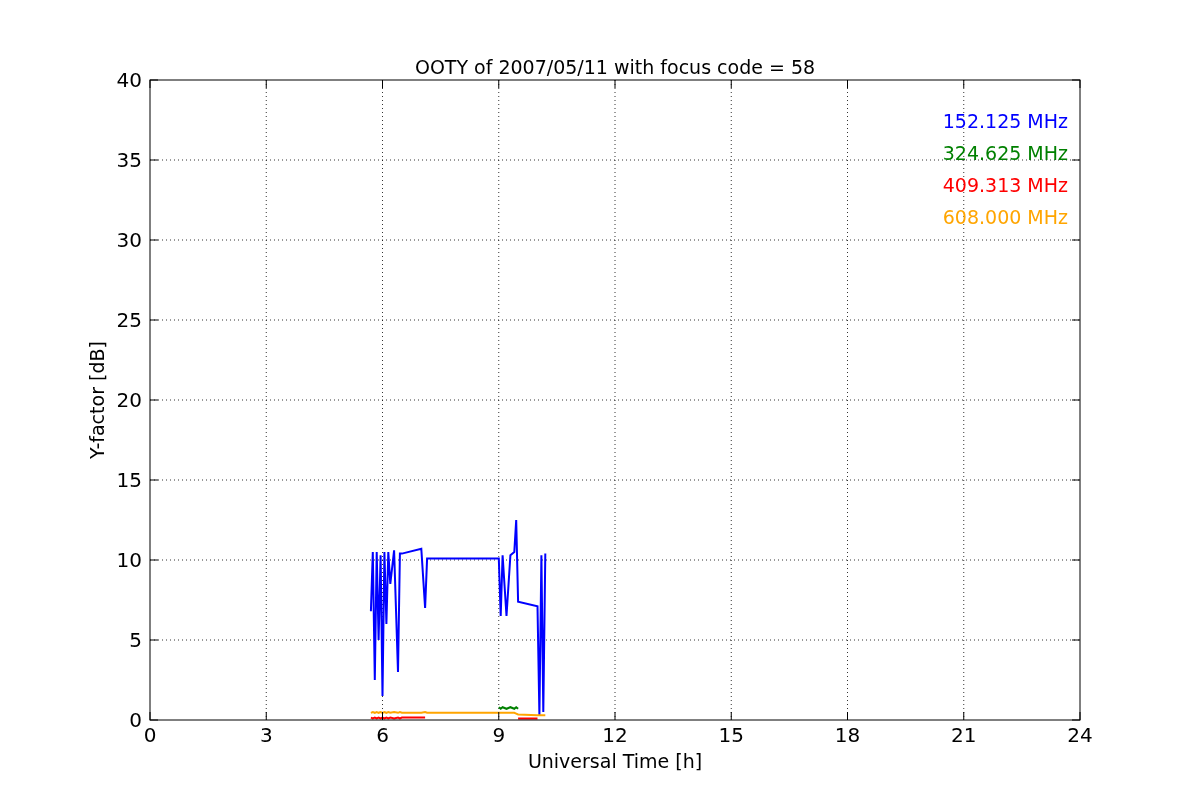 This screenshot has height=800, width=1200. I want to click on x-tick-label: 18, so click(847, 735).